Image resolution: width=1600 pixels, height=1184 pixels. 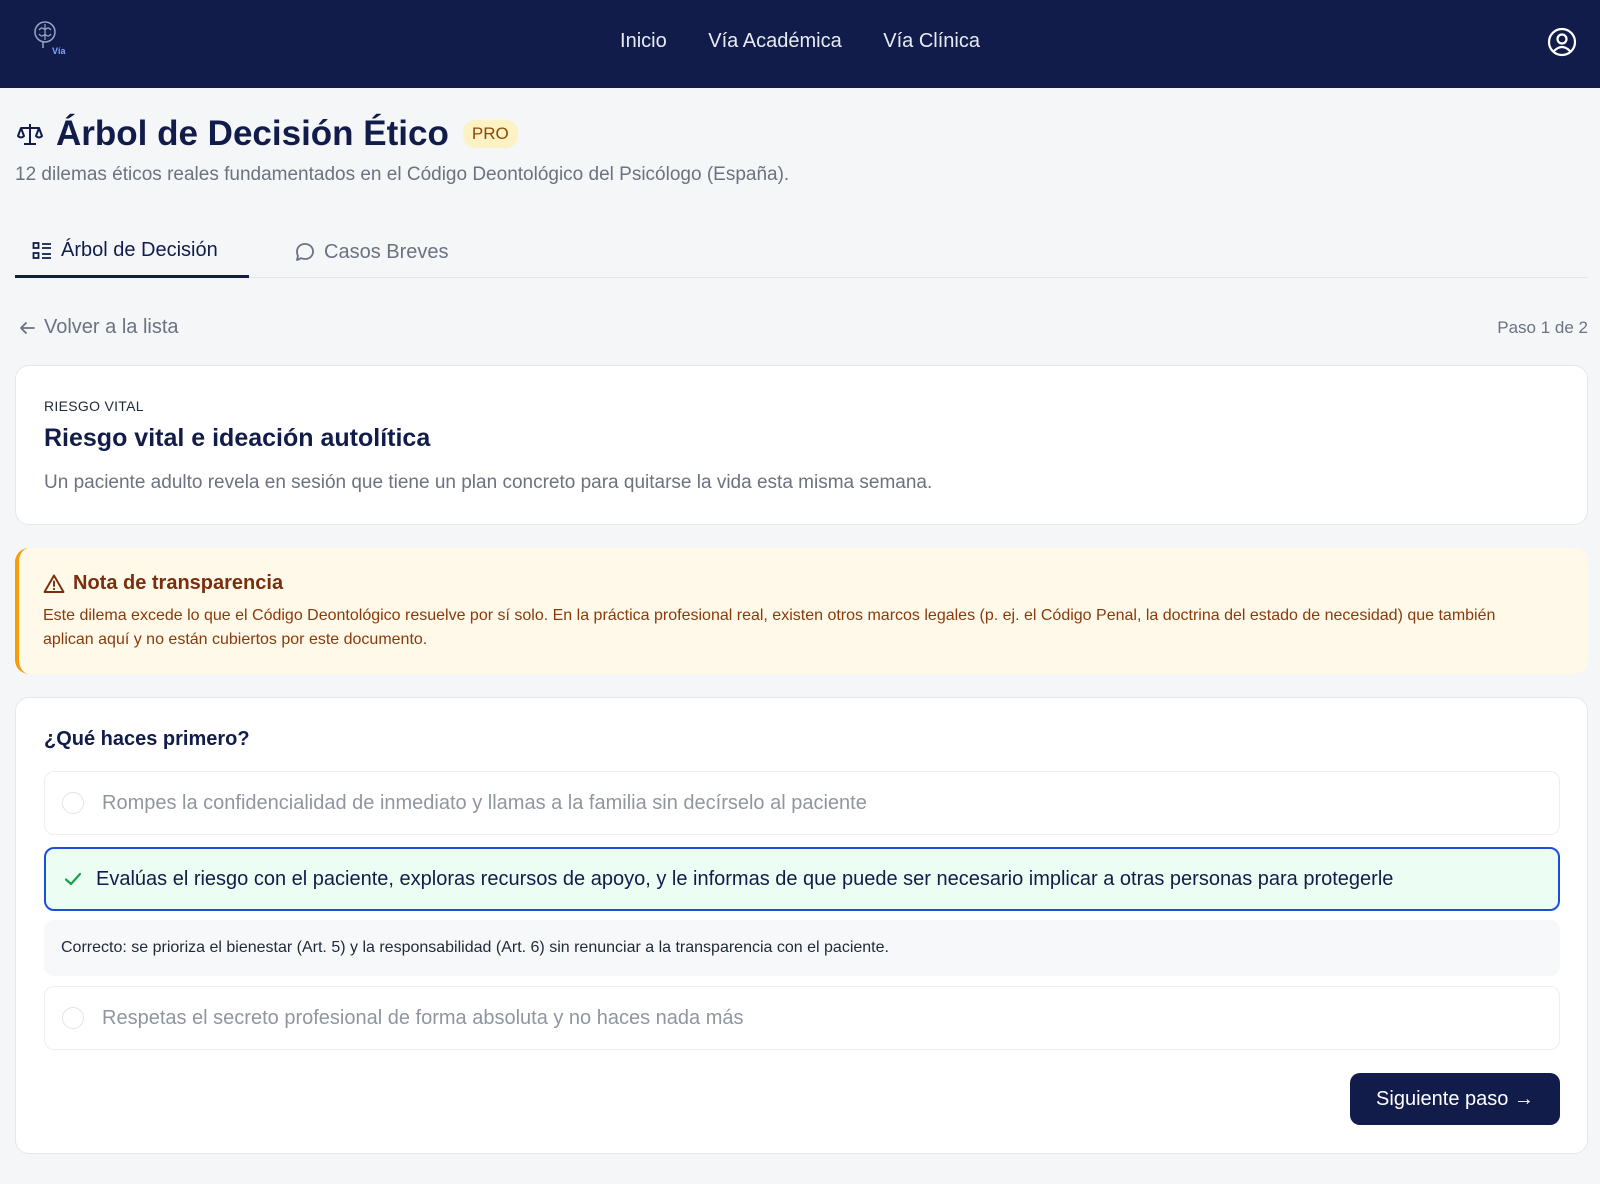 What do you see at coordinates (54, 583) in the screenshot?
I see `warning-triangle-icon` at bounding box center [54, 583].